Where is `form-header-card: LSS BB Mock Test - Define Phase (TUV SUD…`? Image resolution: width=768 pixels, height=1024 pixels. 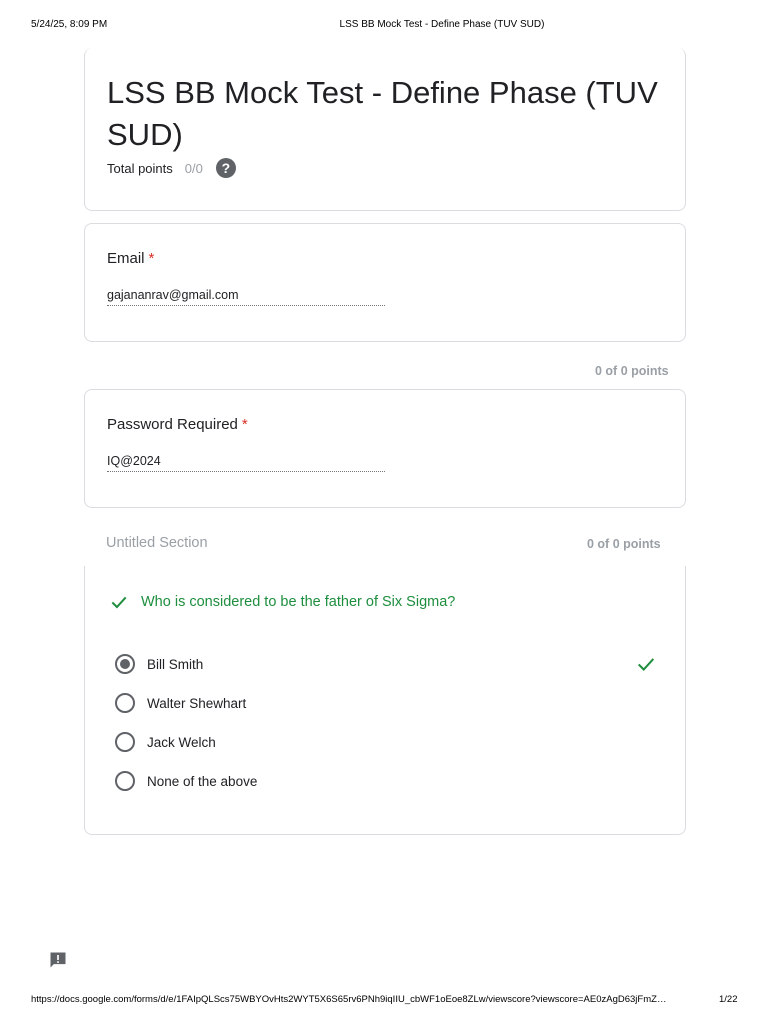
form-header-card: LSS BB Mock Test - Define Phase (TUV SUD… is located at coordinates (385, 129).